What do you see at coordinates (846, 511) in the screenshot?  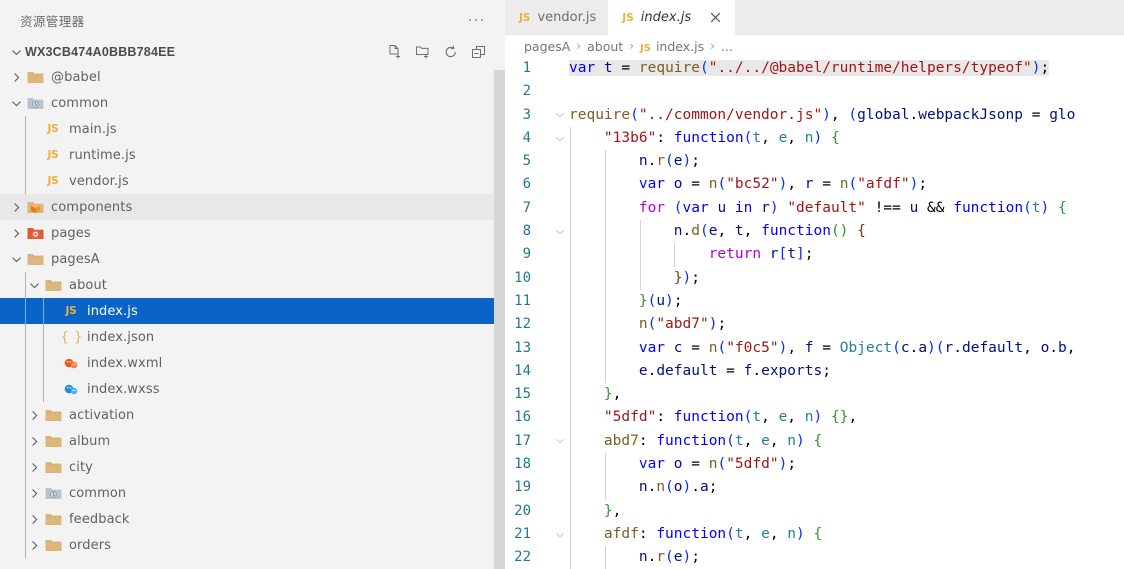 I see `code-text: },` at bounding box center [846, 511].